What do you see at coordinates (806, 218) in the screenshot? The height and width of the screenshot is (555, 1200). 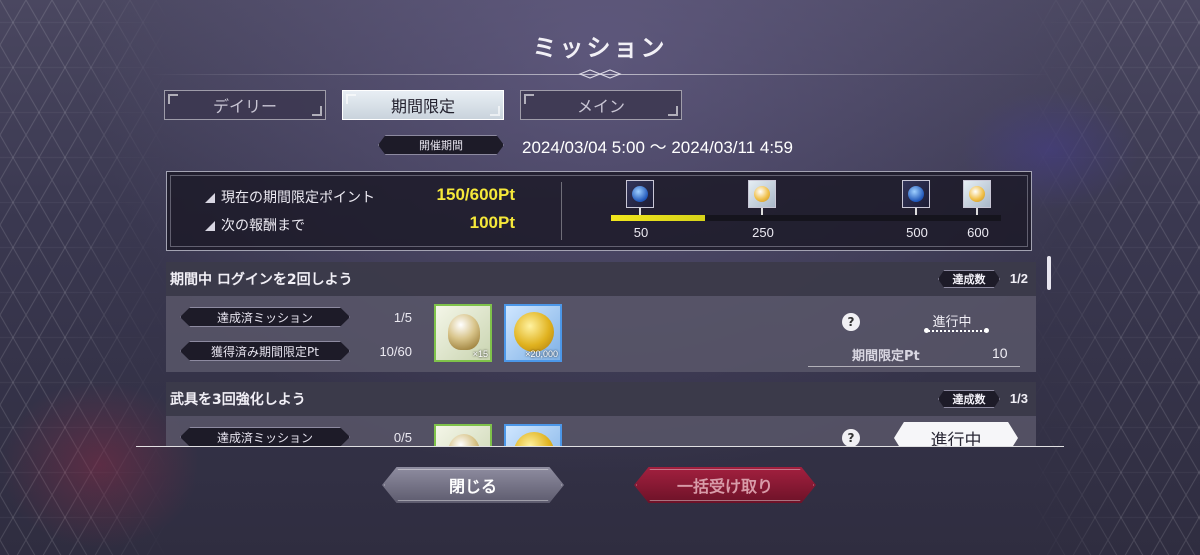 I see `points-progress-bar` at bounding box center [806, 218].